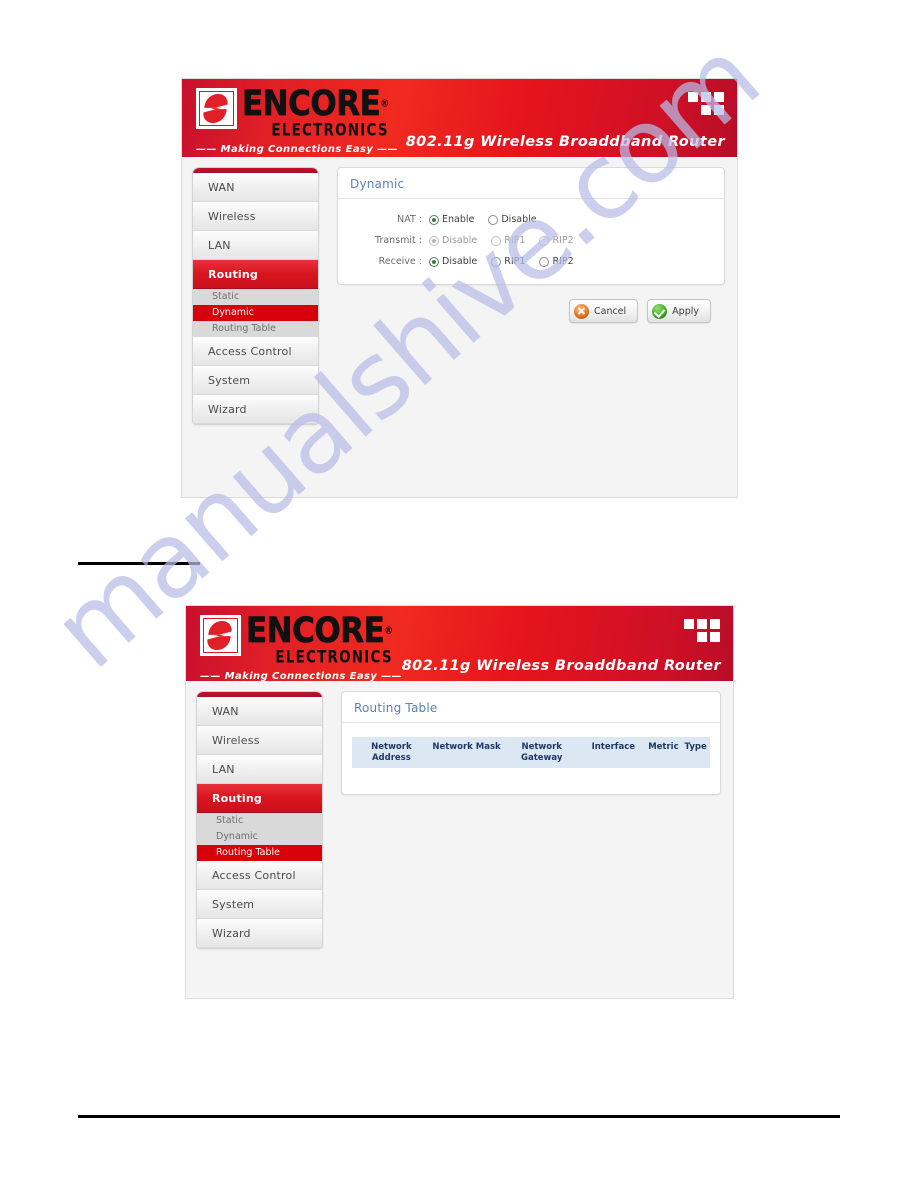 This screenshot has height=1188, width=918. I want to click on form-actions: Cancel Apply, so click(531, 304).